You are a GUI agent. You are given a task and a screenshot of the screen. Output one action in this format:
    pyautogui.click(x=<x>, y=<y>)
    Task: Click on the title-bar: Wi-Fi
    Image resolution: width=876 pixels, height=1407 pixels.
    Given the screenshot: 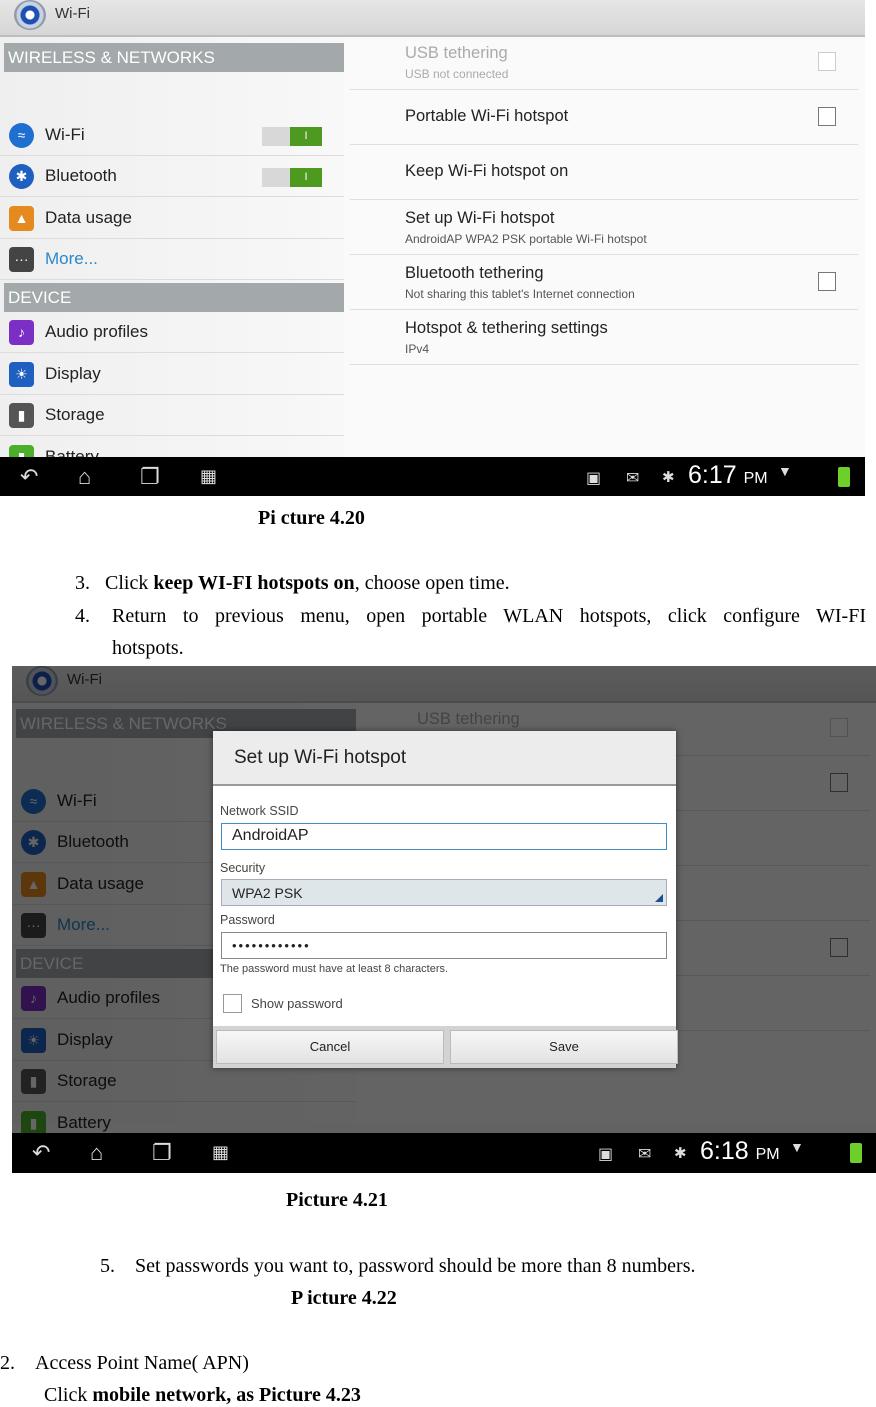 What is the action you would take?
    pyautogui.click(x=432, y=18)
    